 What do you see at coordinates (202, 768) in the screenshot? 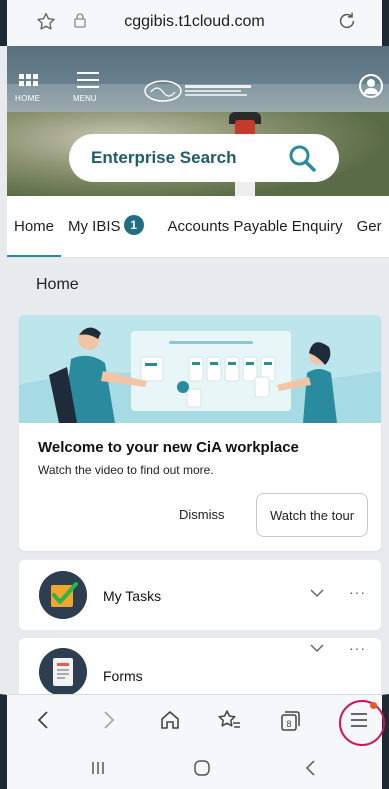
I see `system-home-icon` at bounding box center [202, 768].